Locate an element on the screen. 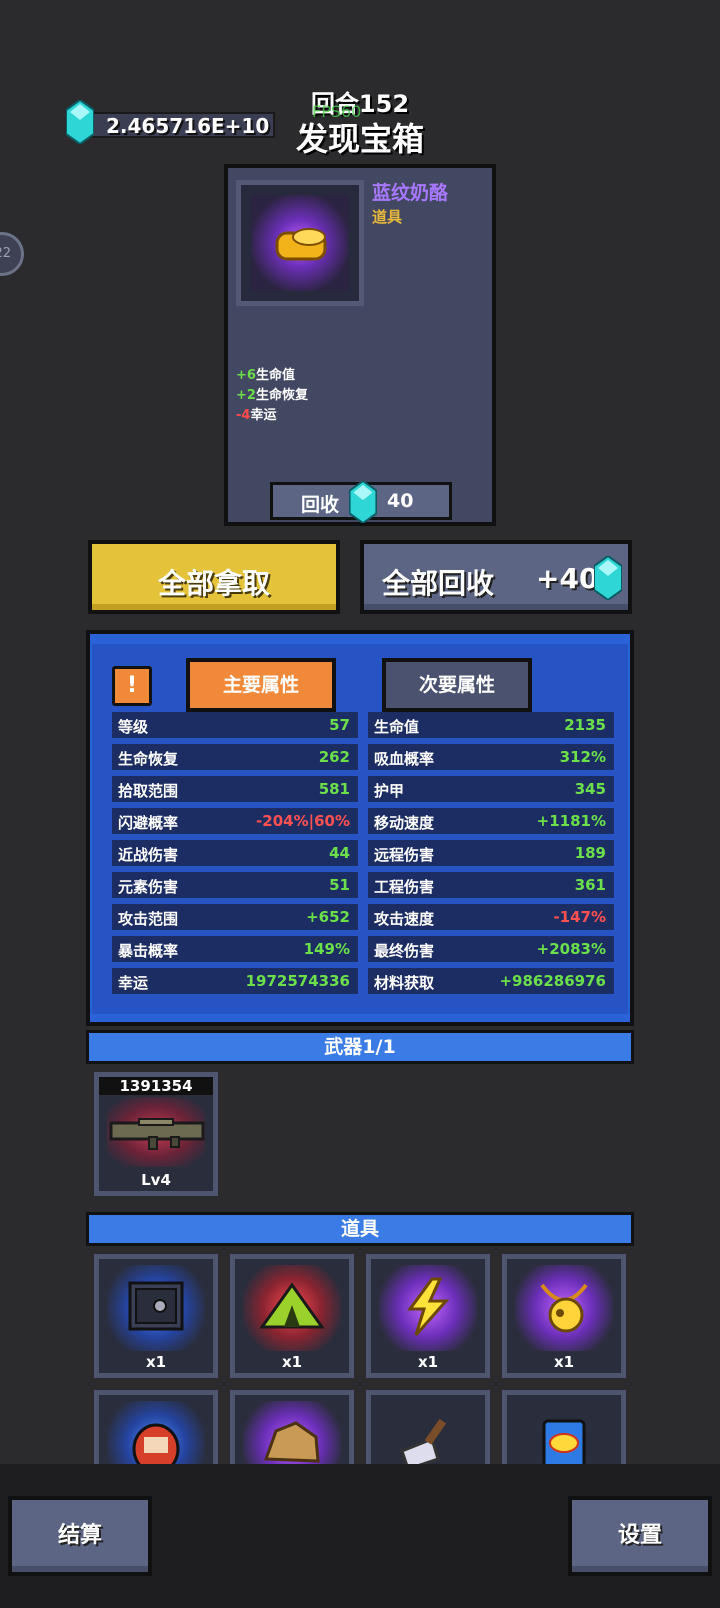 Image resolution: width=720 pixels, height=1608 pixels. stat-name: 等级 is located at coordinates (133, 727).